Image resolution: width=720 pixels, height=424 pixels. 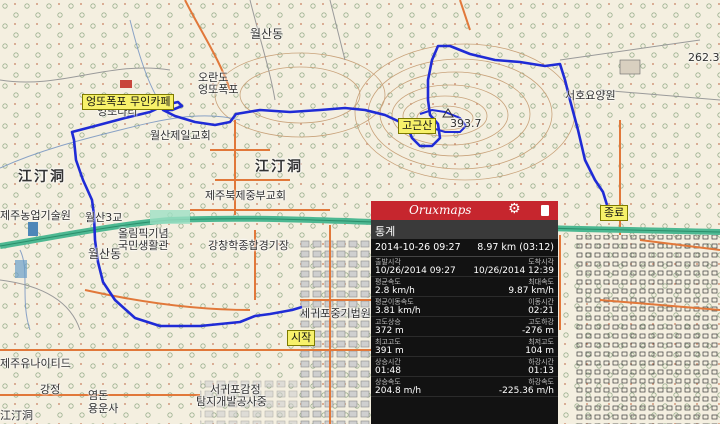 What do you see at coordinates (267, 34) in the screenshot?
I see `label-wolsan-dong-north: 월산동` at bounding box center [267, 34].